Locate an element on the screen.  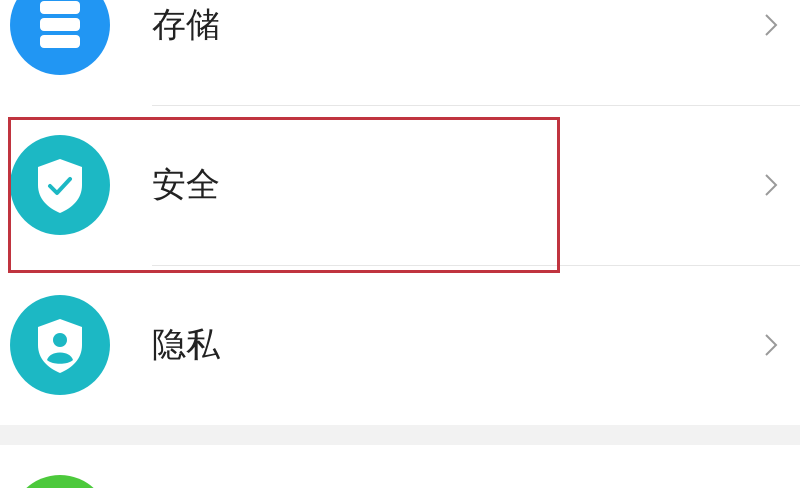
row-label: 存储 is located at coordinates (186, 25).